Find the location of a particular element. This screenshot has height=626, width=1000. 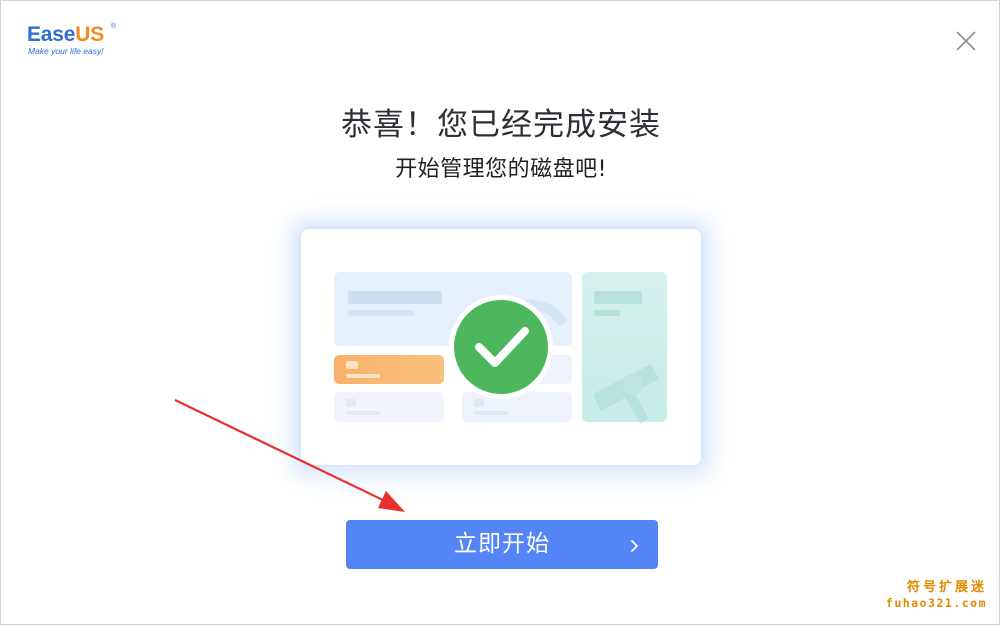

start-now-label: 立即开始 is located at coordinates (502, 544).